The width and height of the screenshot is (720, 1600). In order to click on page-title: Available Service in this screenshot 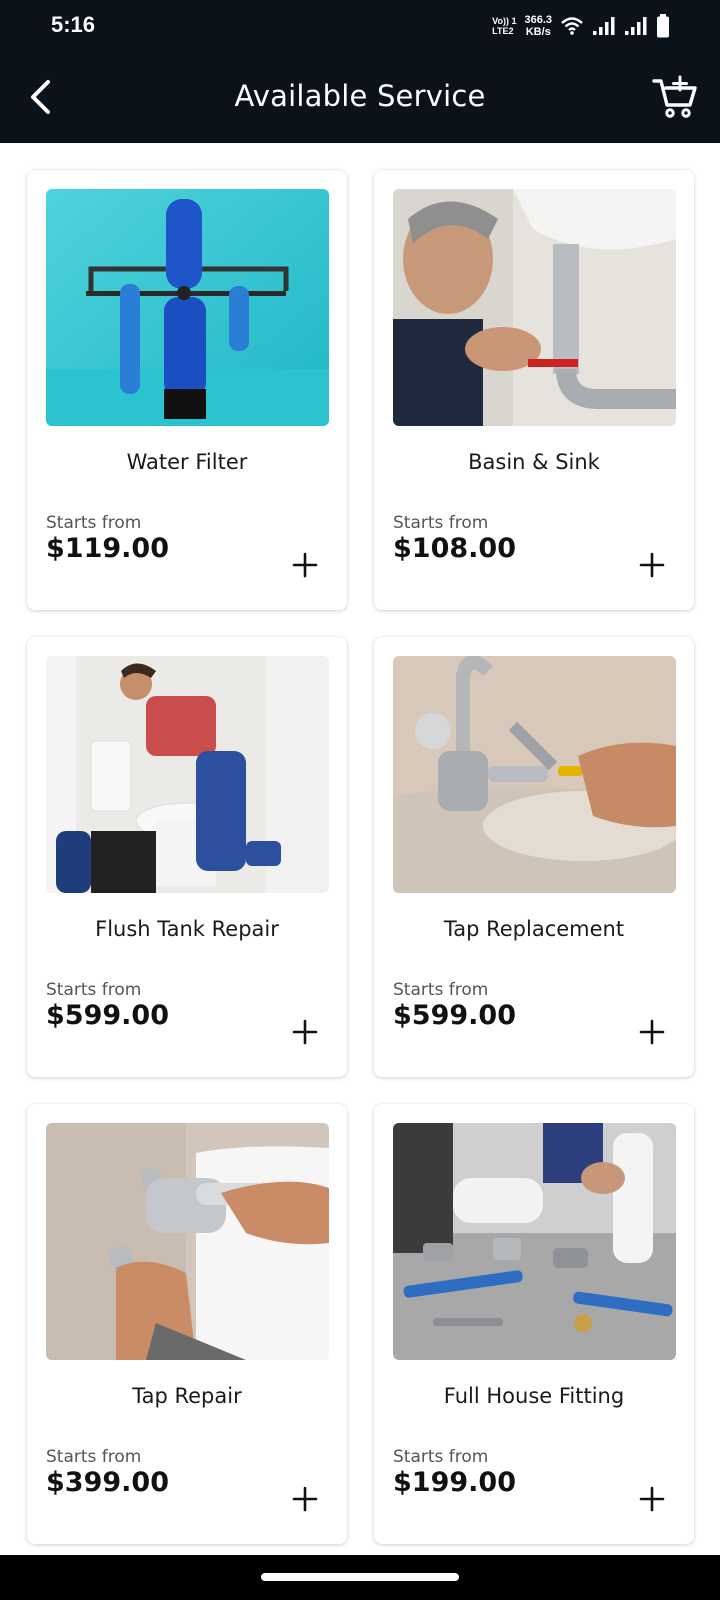, I will do `click(360, 96)`.